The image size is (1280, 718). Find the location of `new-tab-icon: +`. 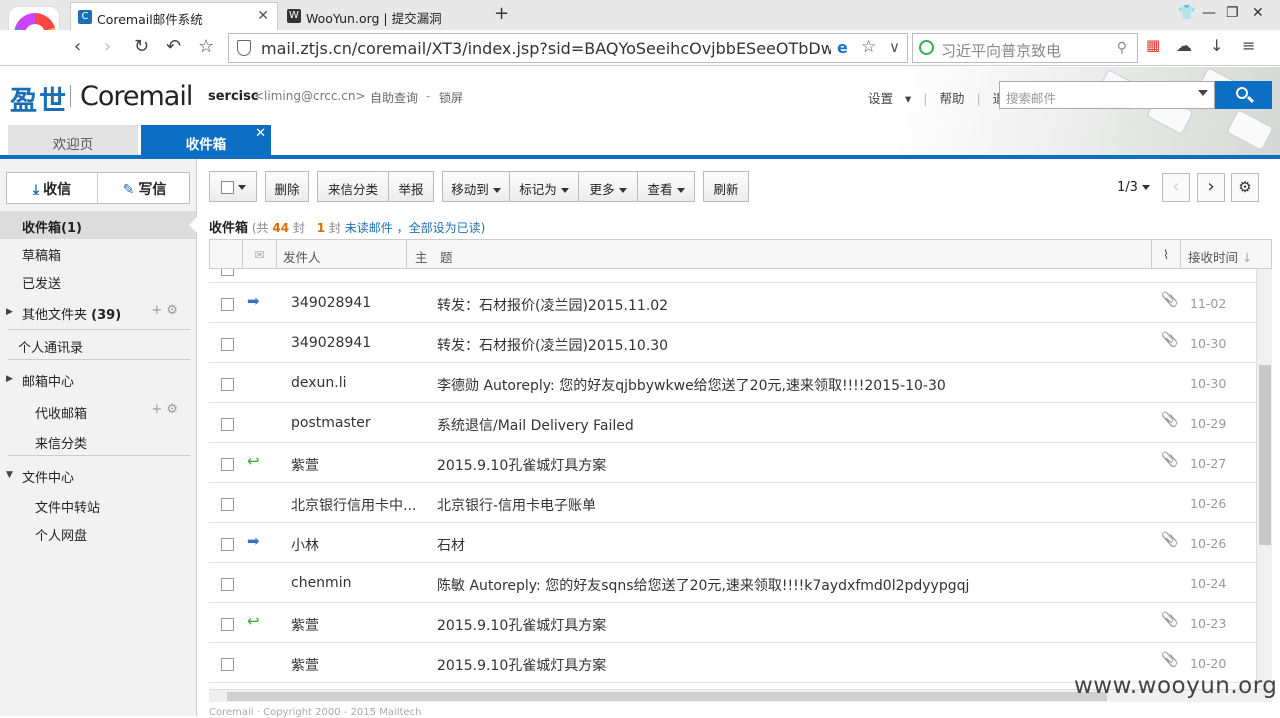

new-tab-icon: + is located at coordinates (501, 13).